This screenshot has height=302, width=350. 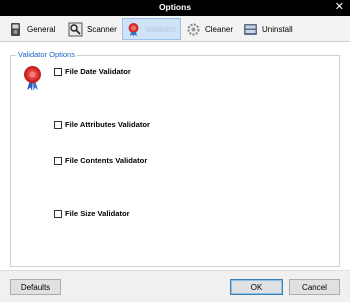 I want to click on window-title: Options, so click(x=175, y=7).